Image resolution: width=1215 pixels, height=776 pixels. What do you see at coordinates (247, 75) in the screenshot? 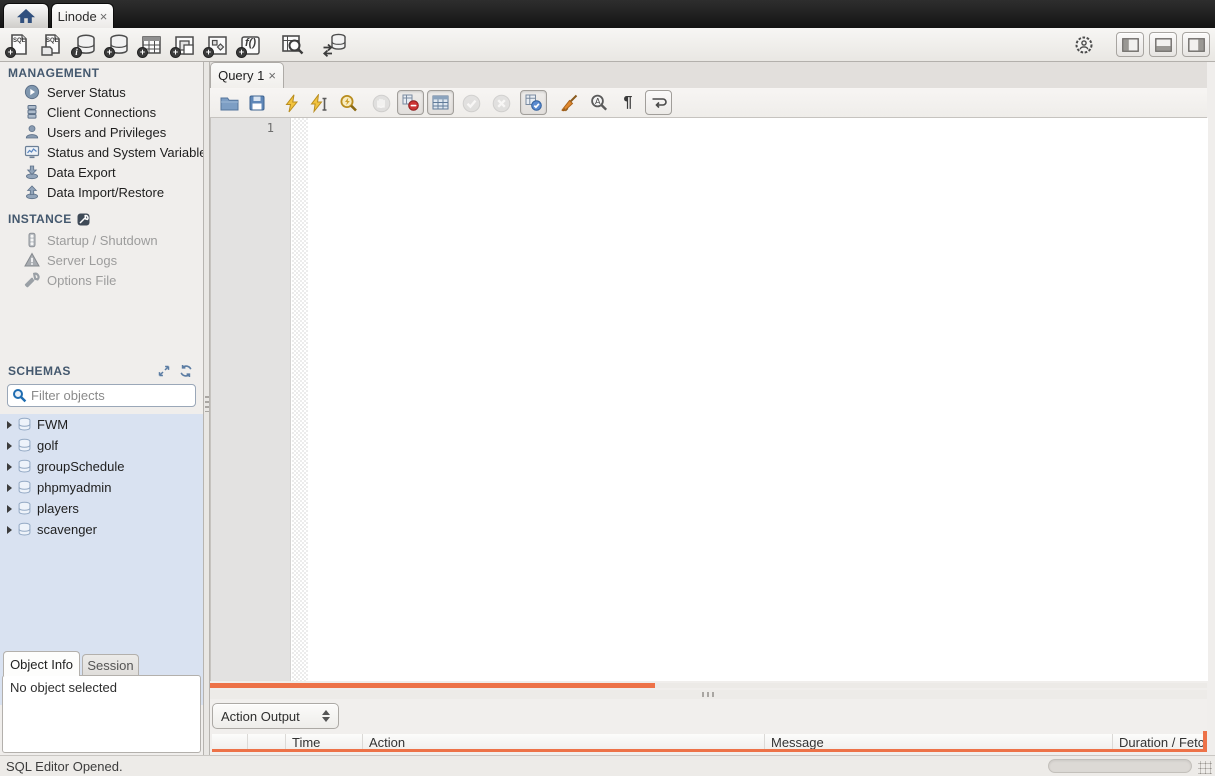
I see `tab-query-1: Query 1 ×` at bounding box center [247, 75].